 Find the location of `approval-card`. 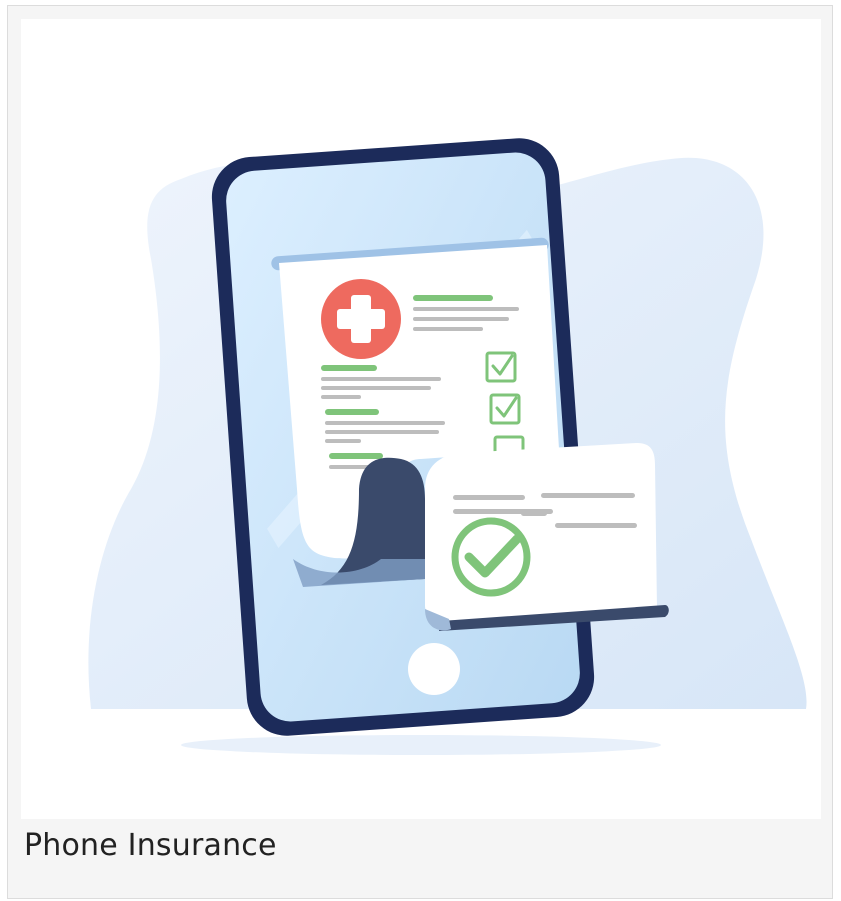

approval-card is located at coordinates (547, 537).